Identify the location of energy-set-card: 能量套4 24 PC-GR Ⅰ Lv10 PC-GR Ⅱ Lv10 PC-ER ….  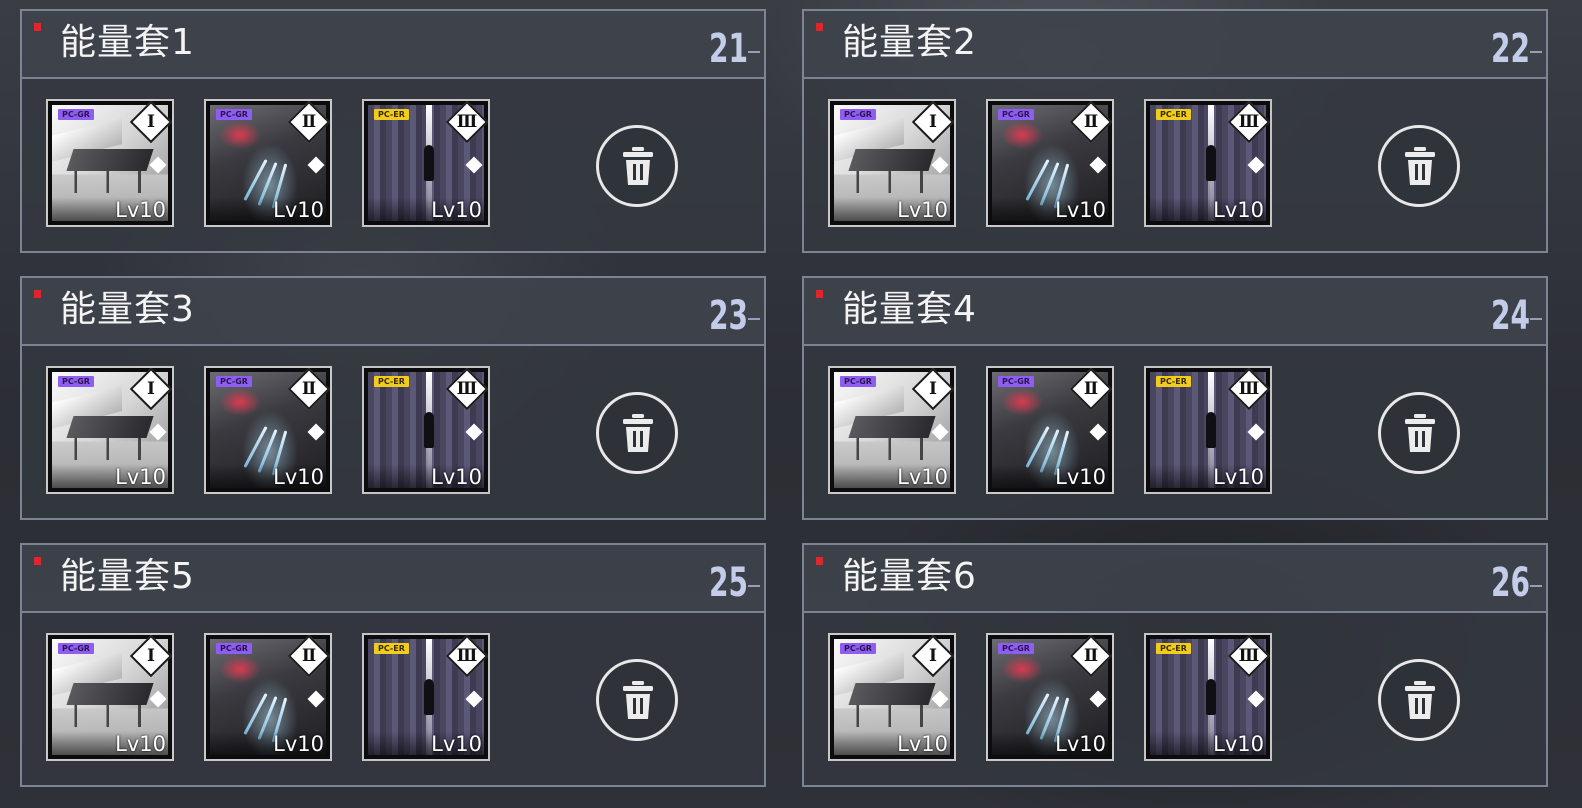
(1175, 398).